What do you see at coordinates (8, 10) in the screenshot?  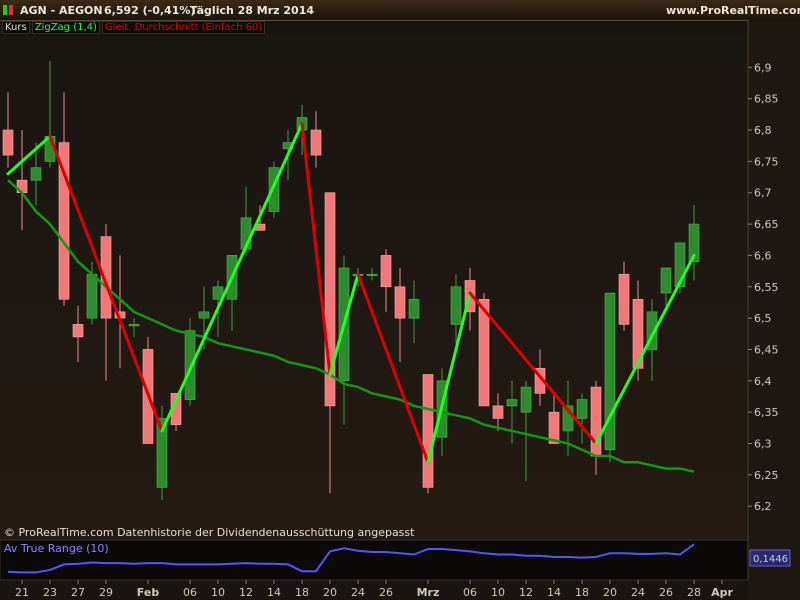 I see `instrument-icon` at bounding box center [8, 10].